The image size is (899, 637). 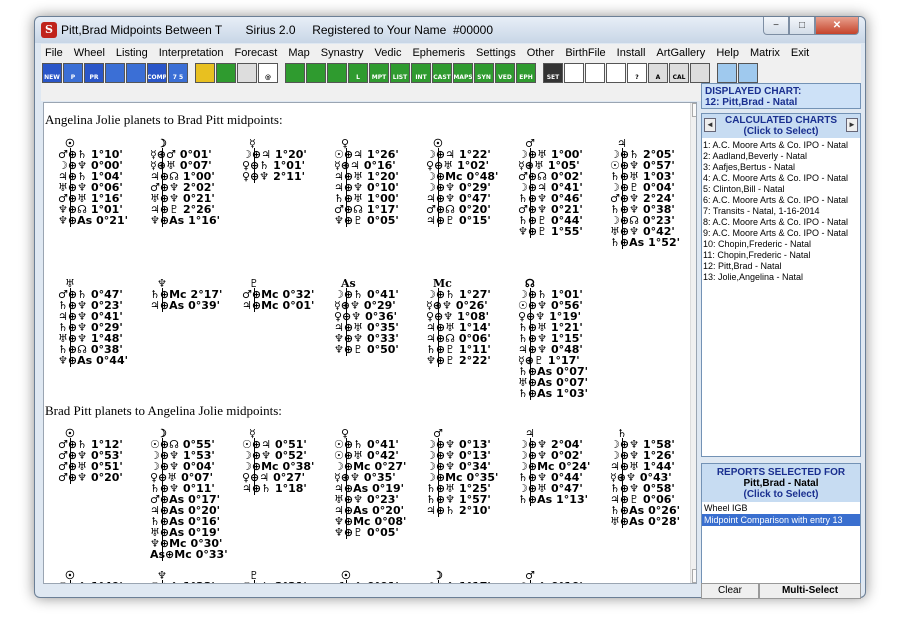 What do you see at coordinates (567, 581) in the screenshot?
I see `midpoint-orb: 0°10'` at bounding box center [567, 581].